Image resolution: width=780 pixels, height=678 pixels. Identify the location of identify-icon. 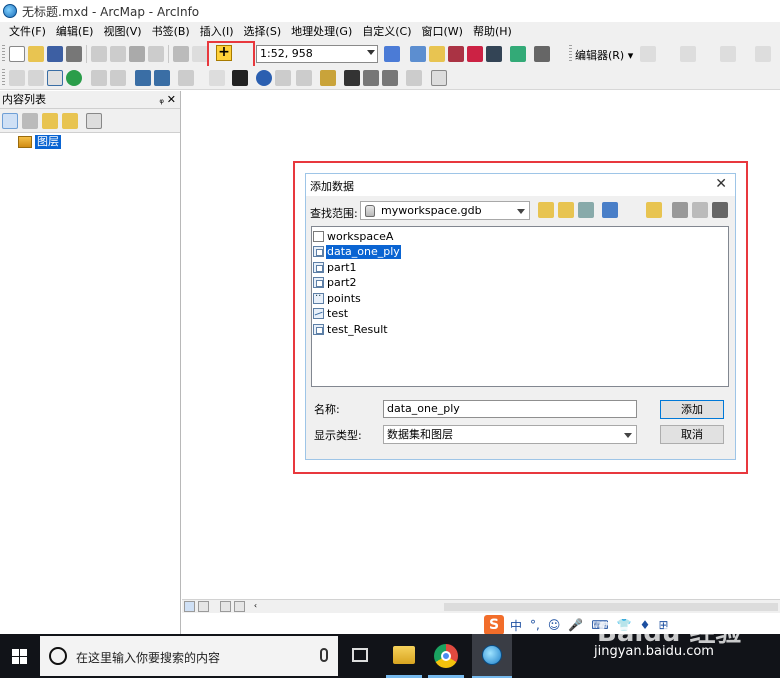
(264, 78).